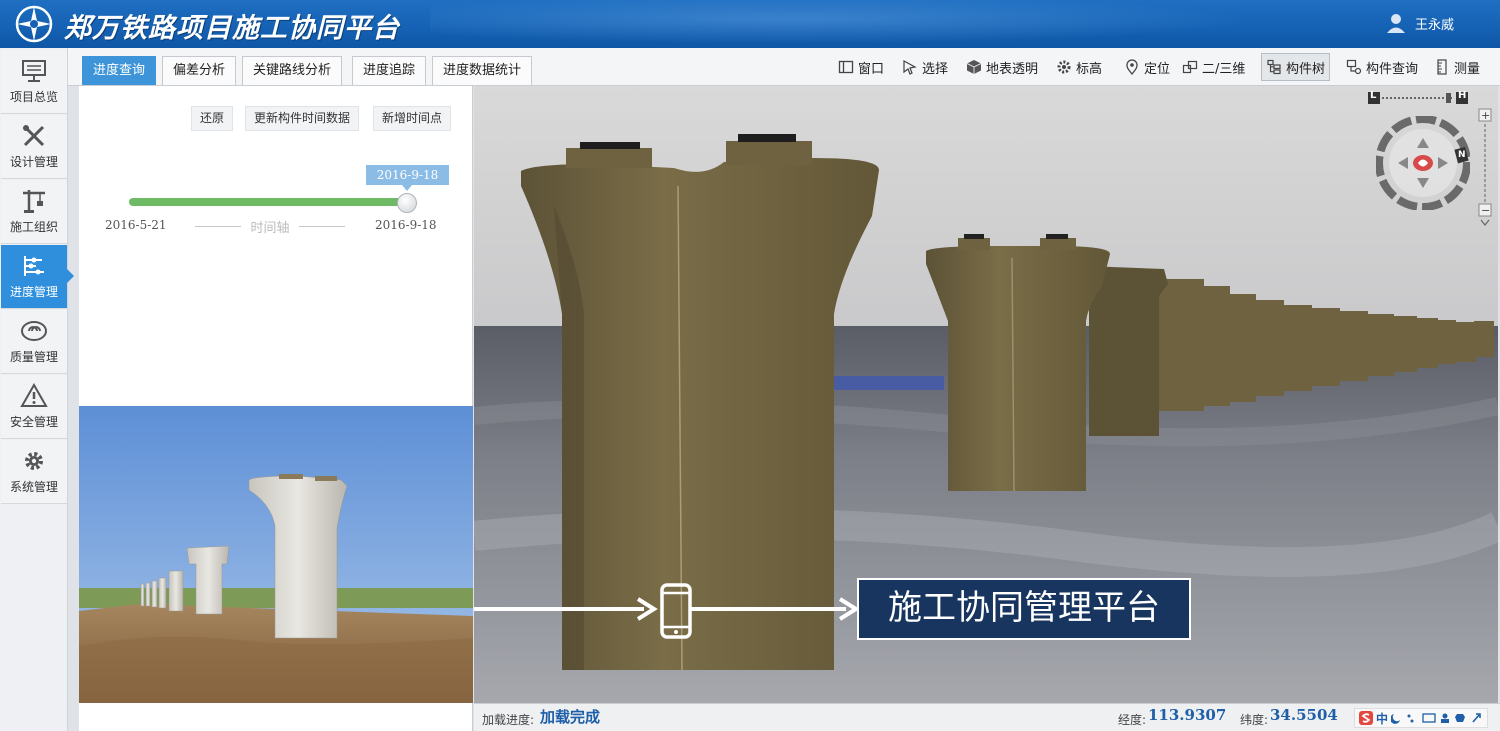 Image resolution: width=1500 pixels, height=731 pixels. Describe the element at coordinates (1190, 67) in the screenshot. I see `dimension-icon` at that location.